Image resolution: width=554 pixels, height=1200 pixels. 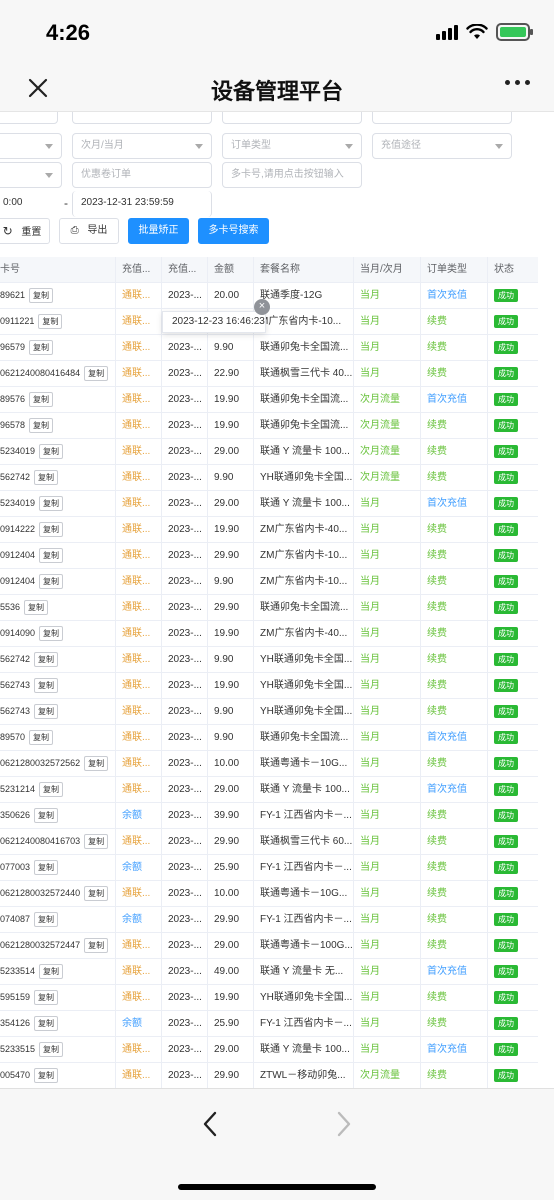 I want to click on status-icons, so click(x=484, y=32).